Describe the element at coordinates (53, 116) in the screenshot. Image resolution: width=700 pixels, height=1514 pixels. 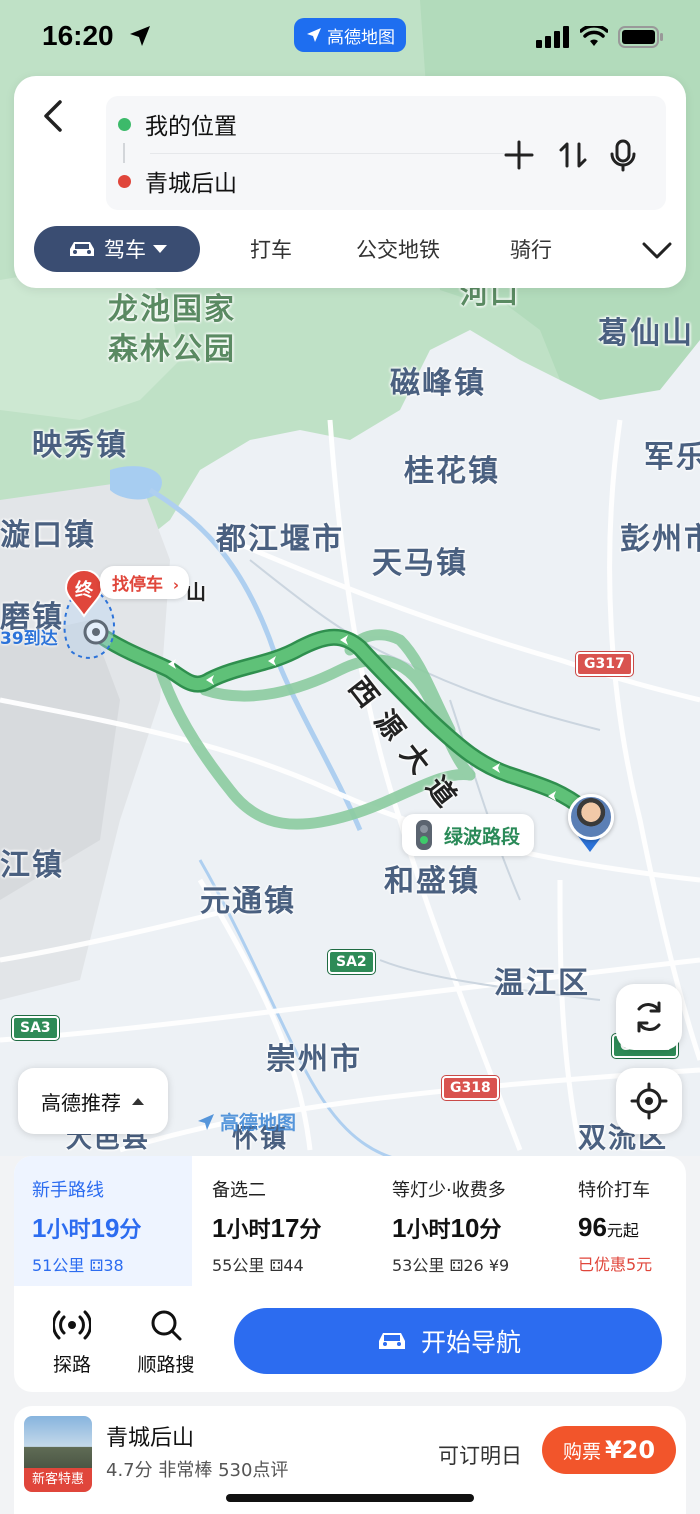
I see `back-button` at that location.